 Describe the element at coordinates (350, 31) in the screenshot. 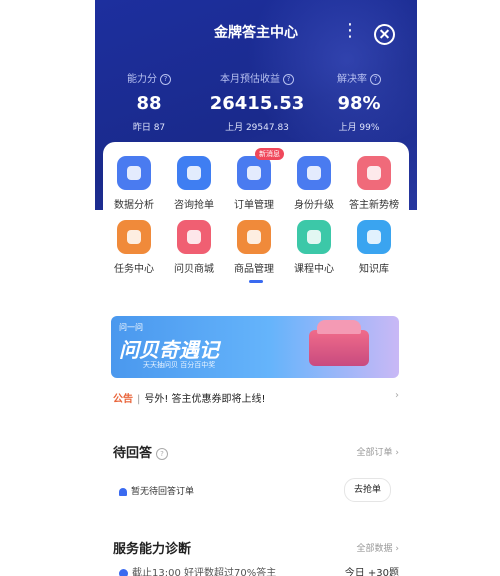

I see `more-icon: ⋮` at that location.